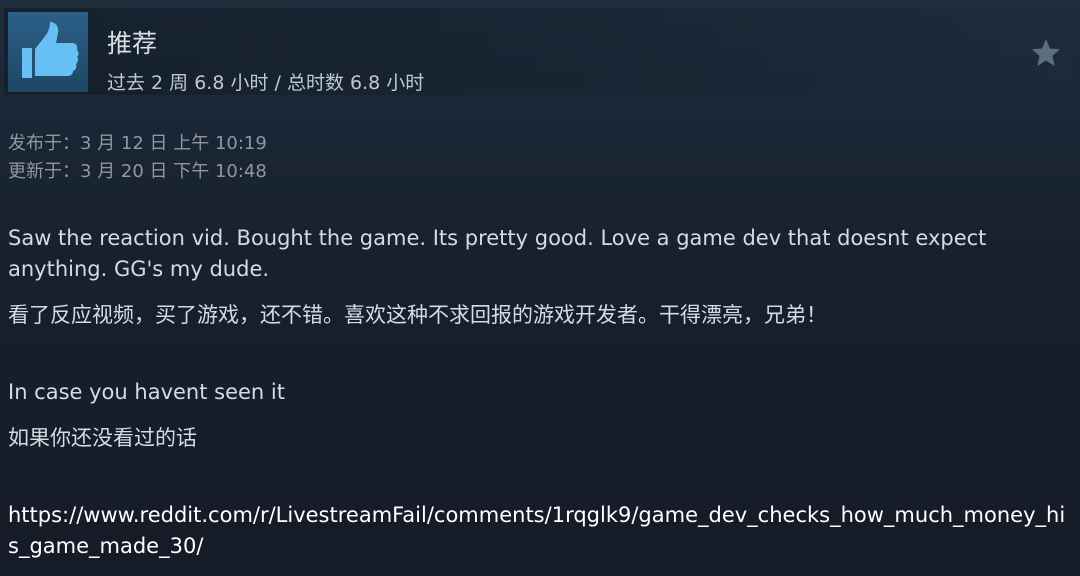 Image resolution: width=1080 pixels, height=576 pixels. What do you see at coordinates (137, 171) in the screenshot?
I see `updated-date: 更新于：3 月 20 日 下午 10:48` at bounding box center [137, 171].